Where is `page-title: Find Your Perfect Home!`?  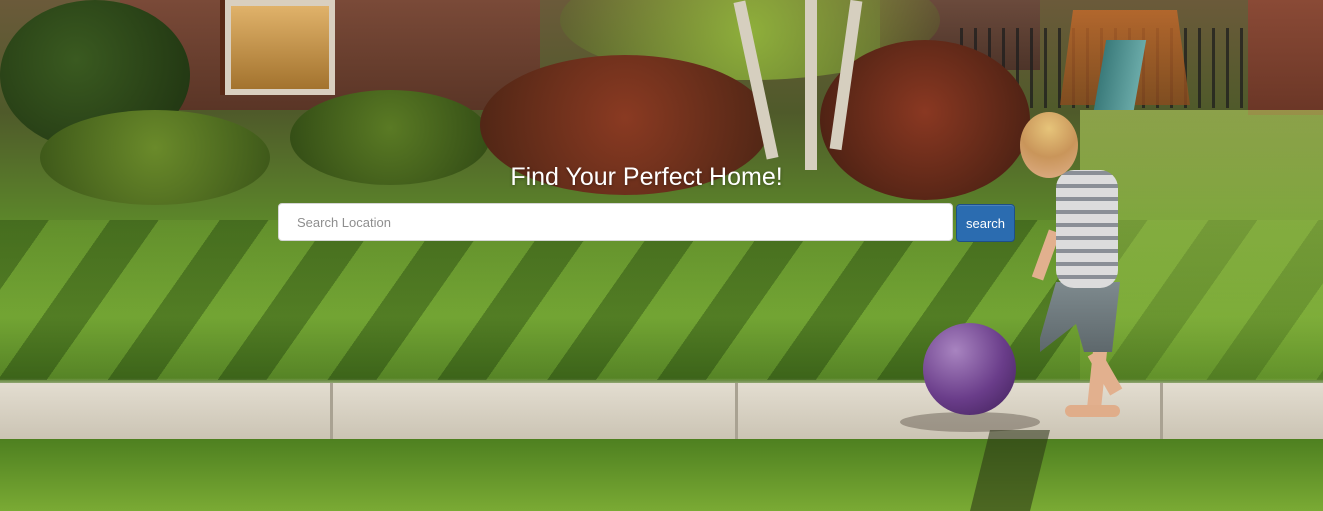
page-title: Find Your Perfect Home! is located at coordinates (646, 177).